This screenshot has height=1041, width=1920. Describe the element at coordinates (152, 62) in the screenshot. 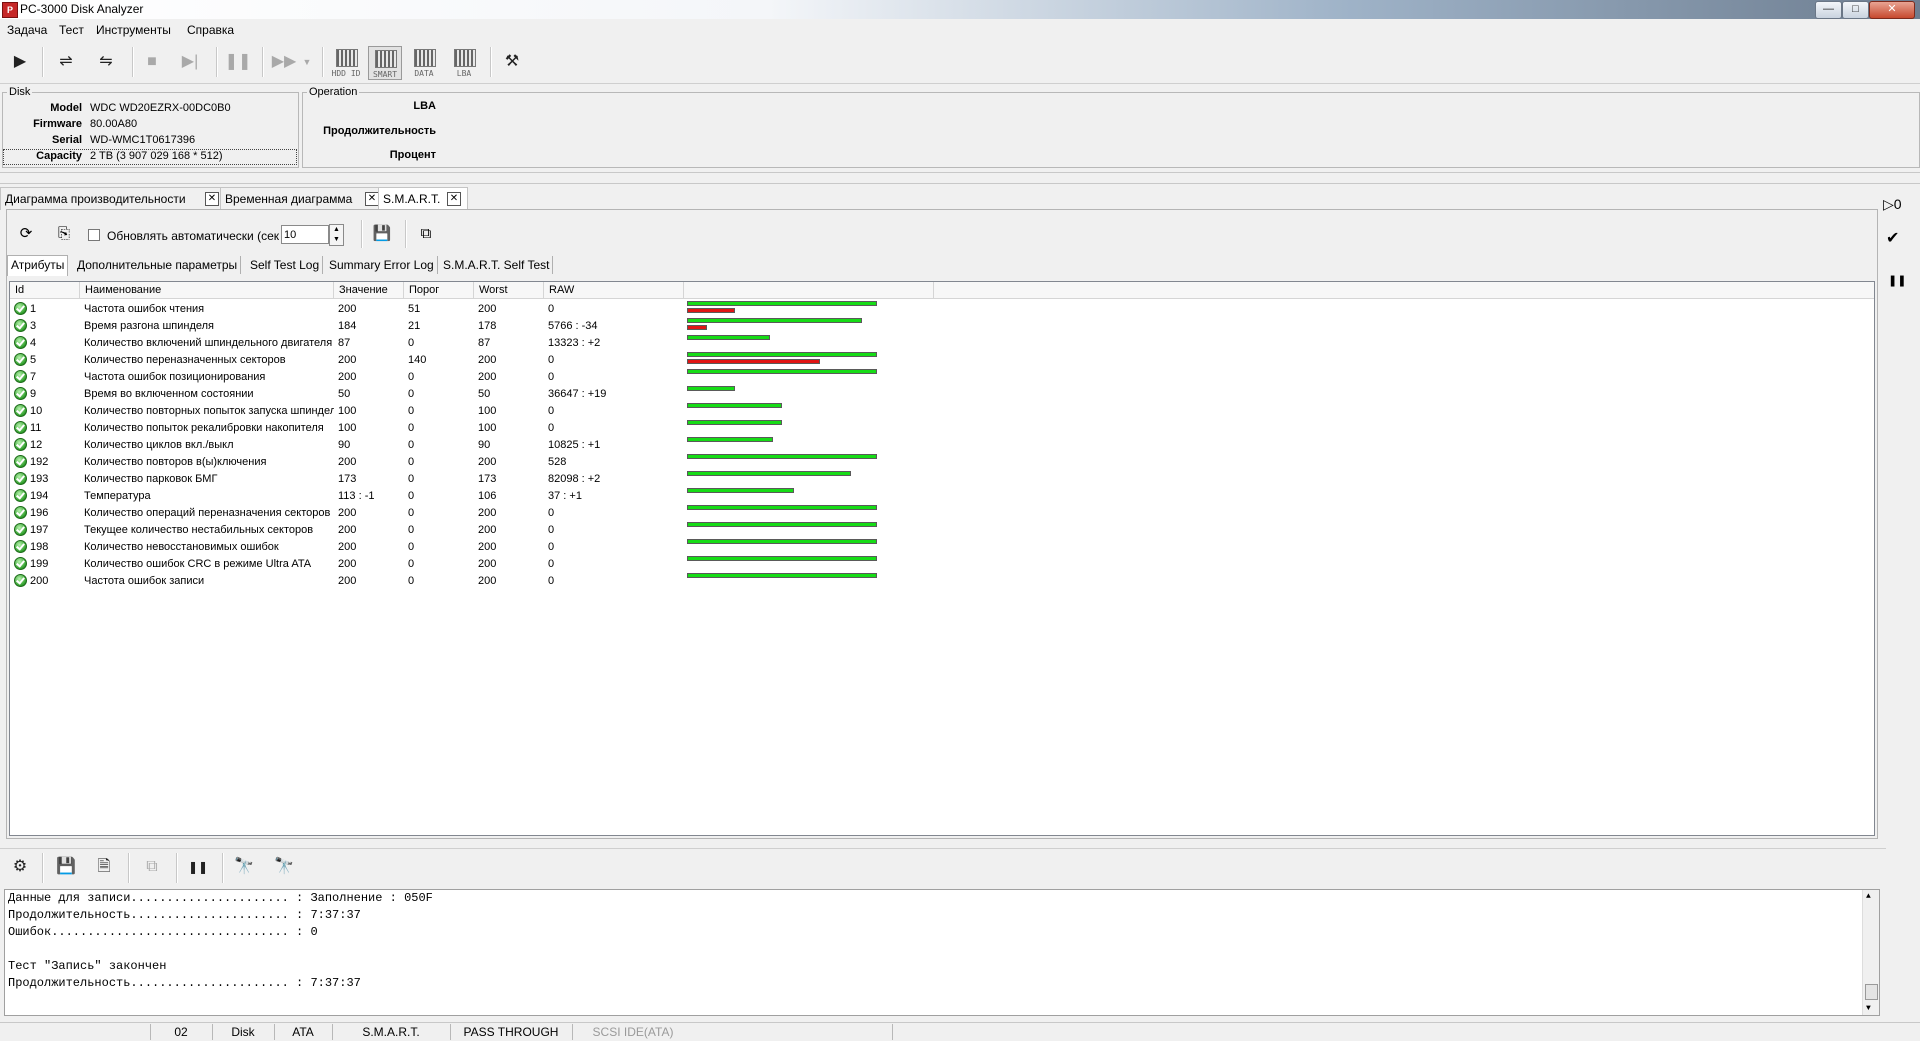

I see `stop-icon: ■` at that location.